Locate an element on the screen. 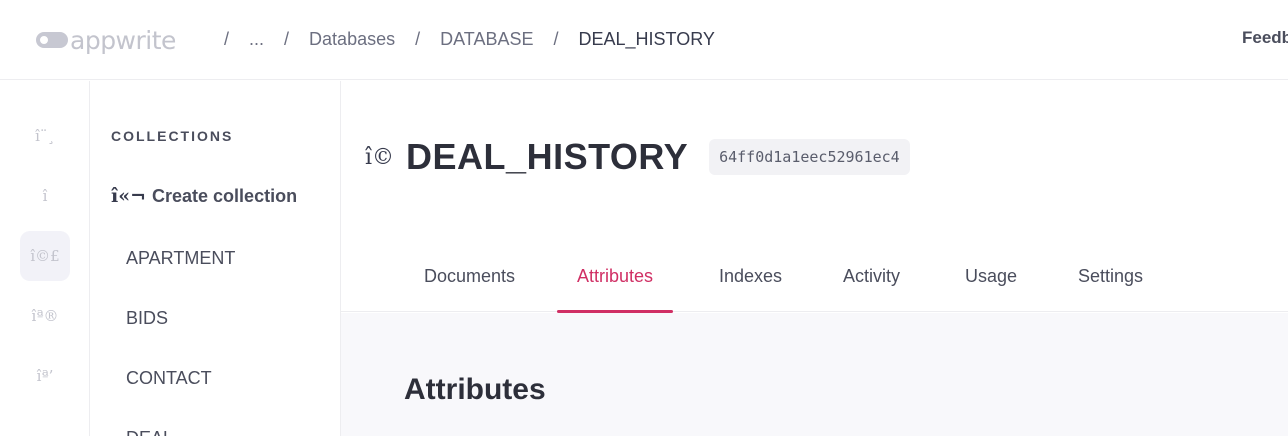 This screenshot has width=1288, height=436. plus-icon: î«¬ is located at coordinates (129, 196).